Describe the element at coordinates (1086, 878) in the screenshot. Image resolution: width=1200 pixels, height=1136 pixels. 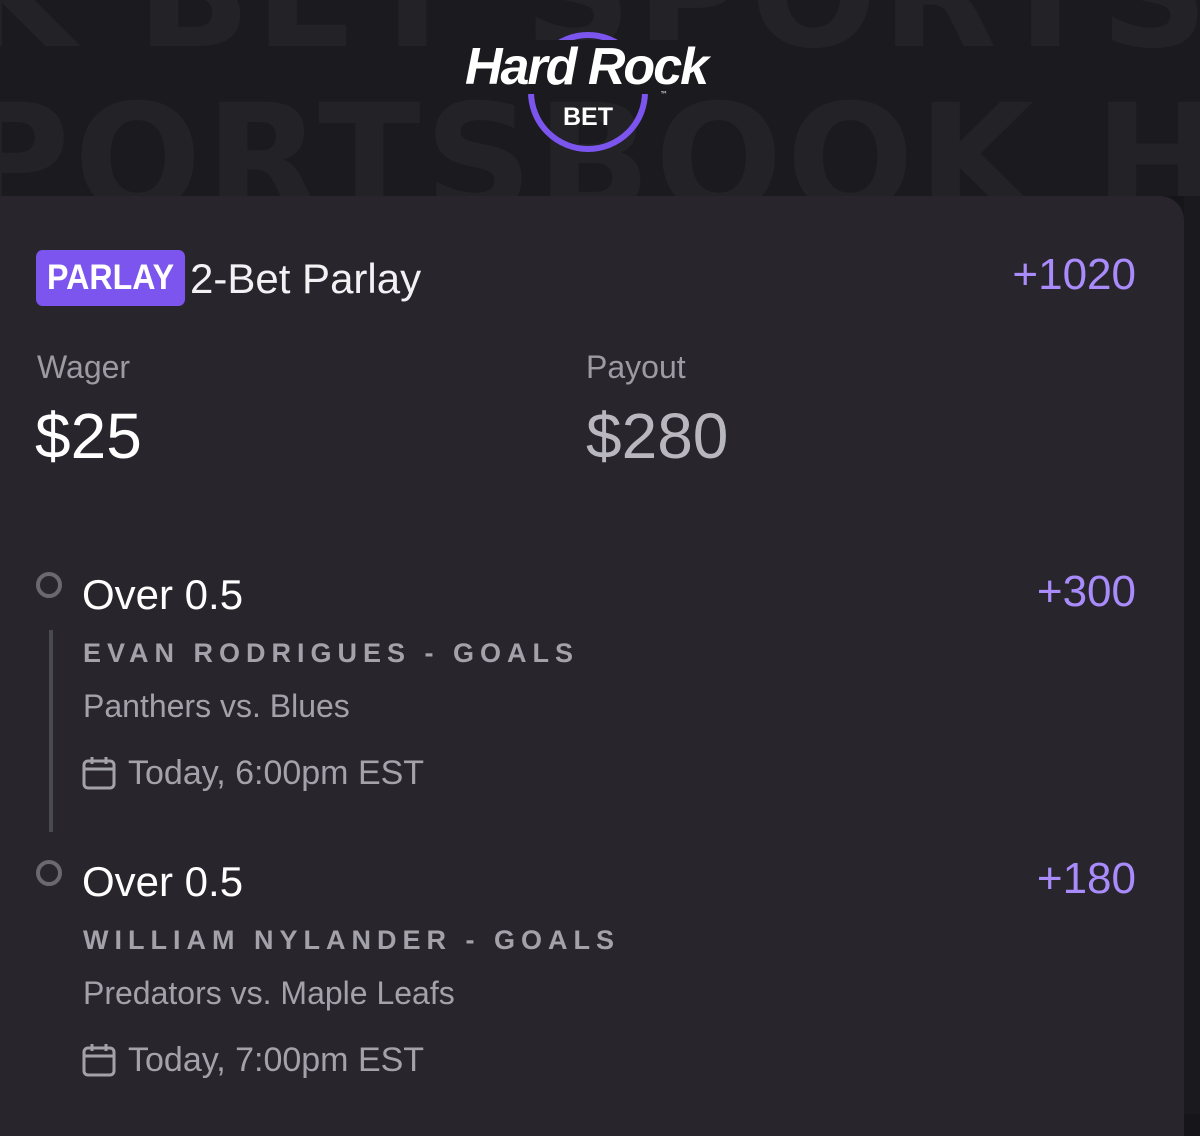
I see `leg-odds: +180` at that location.